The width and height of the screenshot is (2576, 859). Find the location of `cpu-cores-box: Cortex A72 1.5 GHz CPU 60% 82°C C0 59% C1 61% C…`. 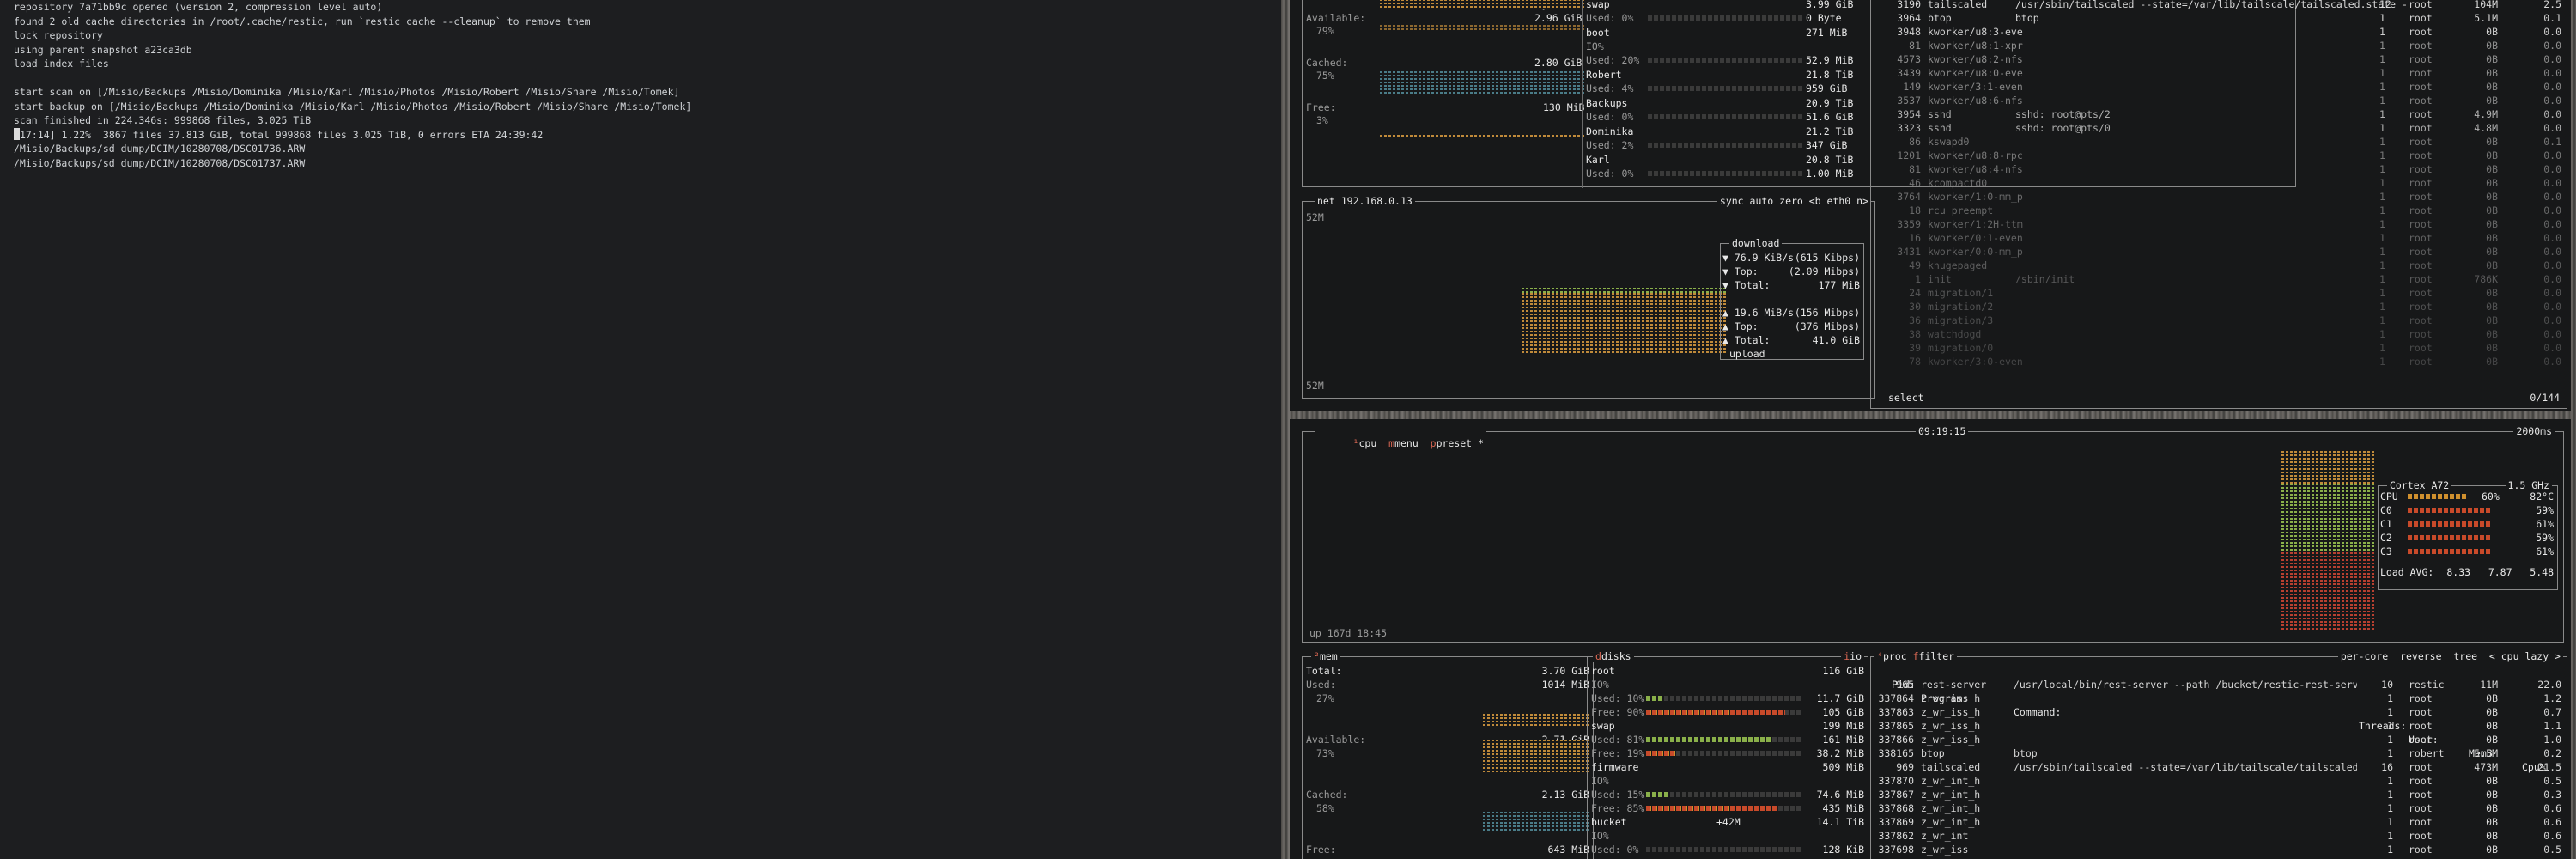

cpu-cores-box: Cortex A72 1.5 GHz CPU 60% 82°C C0 59% C1 61% C… is located at coordinates (2468, 534).